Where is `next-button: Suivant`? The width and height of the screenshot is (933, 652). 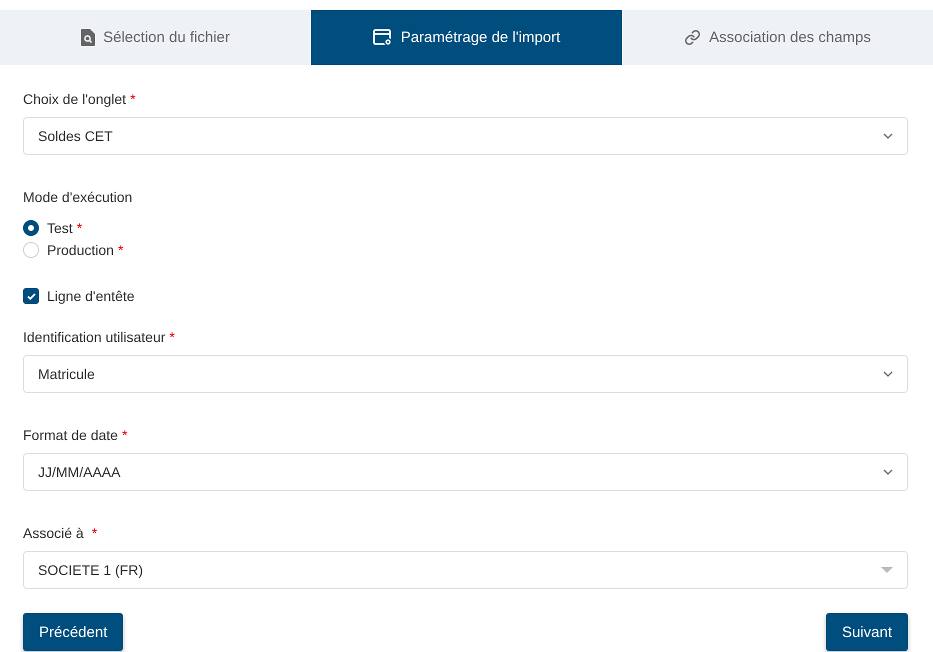
next-button: Suivant is located at coordinates (867, 632).